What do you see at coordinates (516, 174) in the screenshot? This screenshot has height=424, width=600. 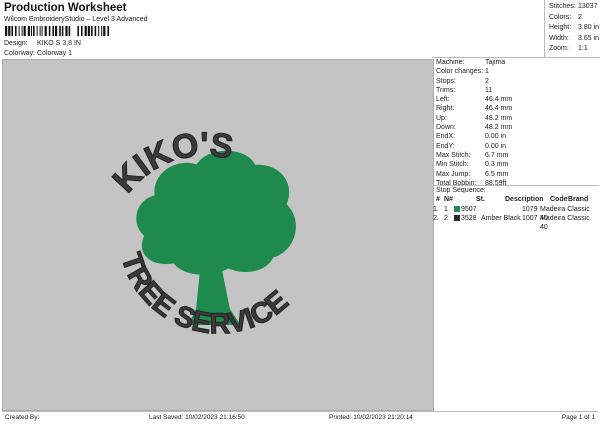 I see `property-row: Max Jump: 6.5 mm` at bounding box center [516, 174].